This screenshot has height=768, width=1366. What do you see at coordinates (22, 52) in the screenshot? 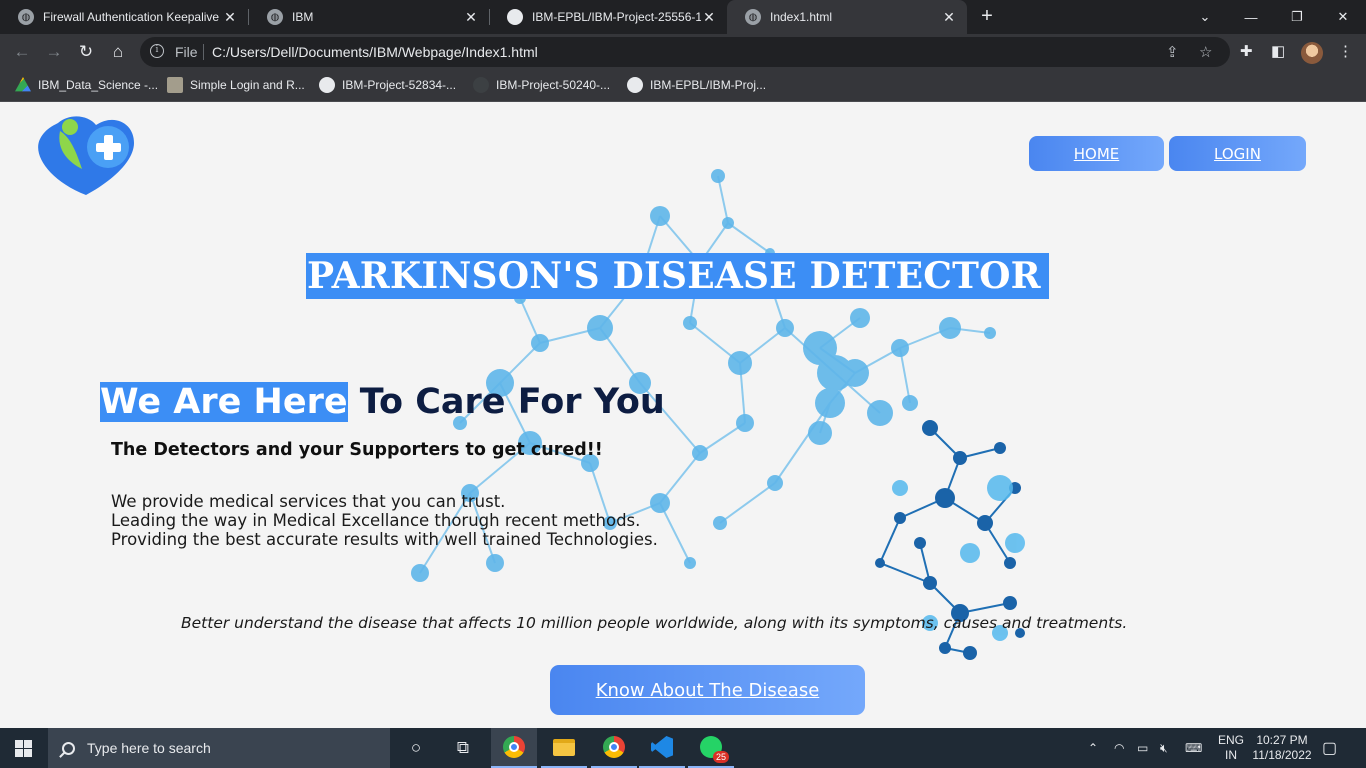
I see `back-arrow-icon: ←` at bounding box center [22, 52].